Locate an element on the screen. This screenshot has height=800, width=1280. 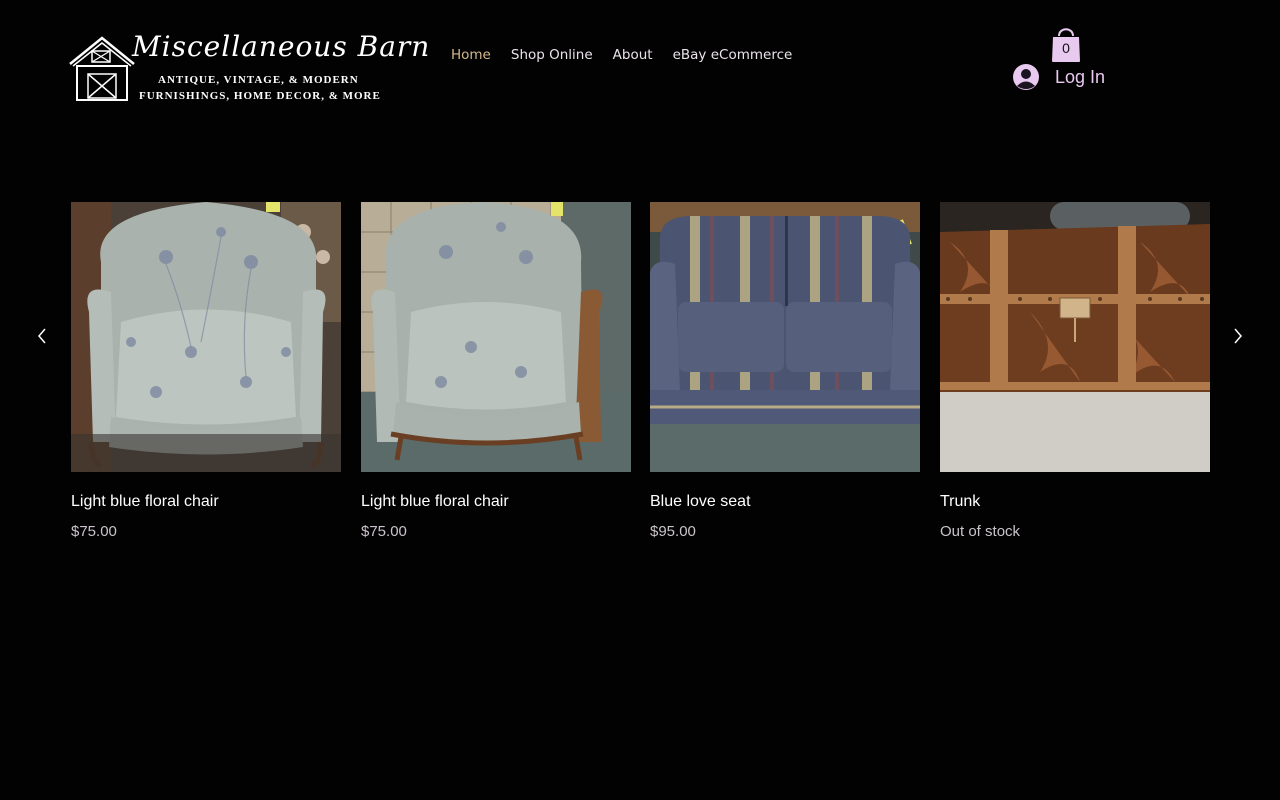
brand-name: Miscellaneous Barn is located at coordinates (281, 46).